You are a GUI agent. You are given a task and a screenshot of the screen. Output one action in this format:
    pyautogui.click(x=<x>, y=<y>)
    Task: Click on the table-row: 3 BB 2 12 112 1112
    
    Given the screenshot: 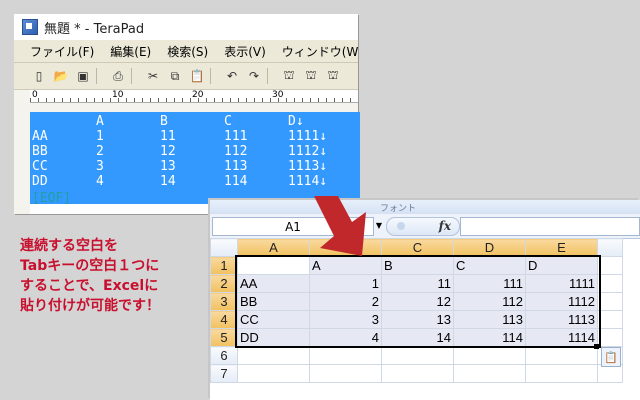 What is the action you would take?
    pyautogui.click(x=416, y=301)
    